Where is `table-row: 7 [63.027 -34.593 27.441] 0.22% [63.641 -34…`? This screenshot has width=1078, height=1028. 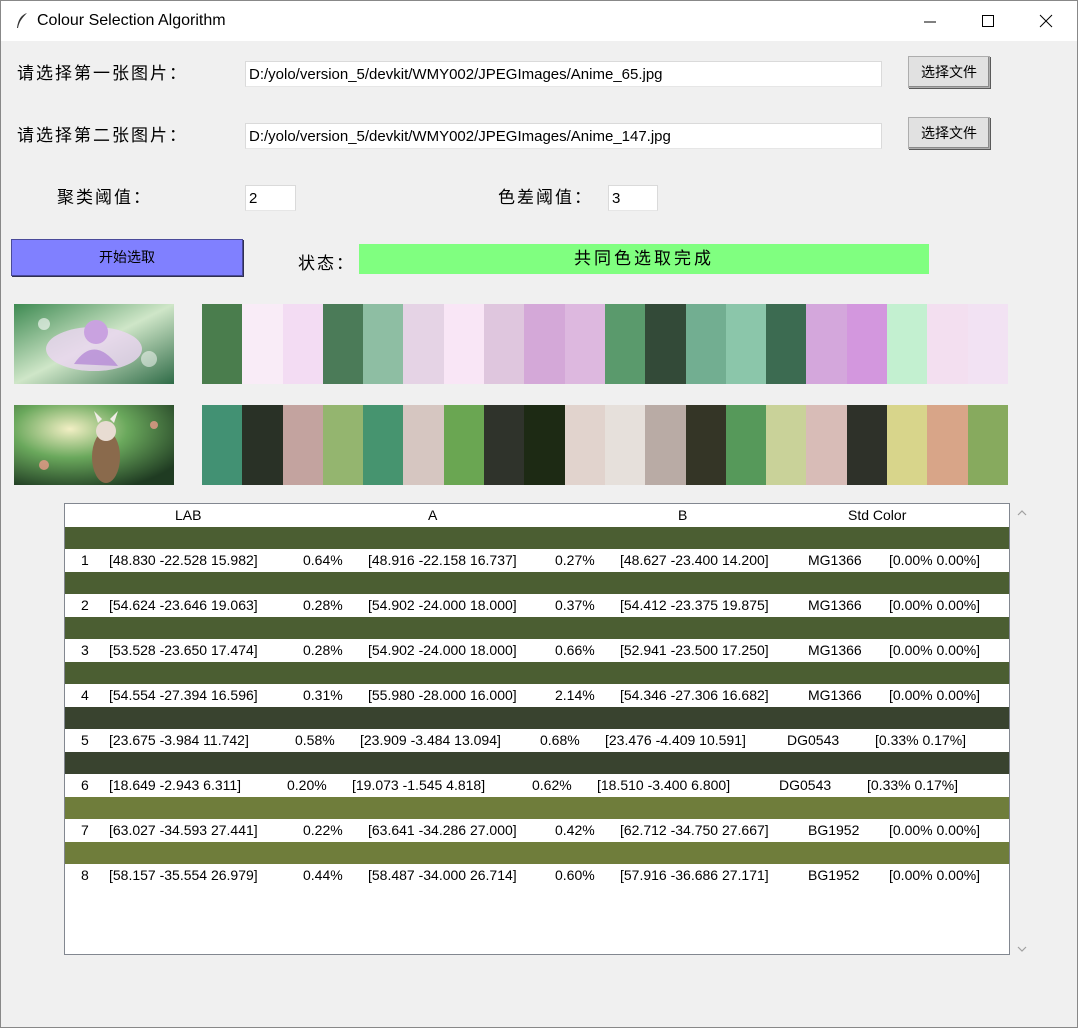 table-row: 7 [63.027 -34.593 27.441] 0.22% [63.641 -34… is located at coordinates (537, 819).